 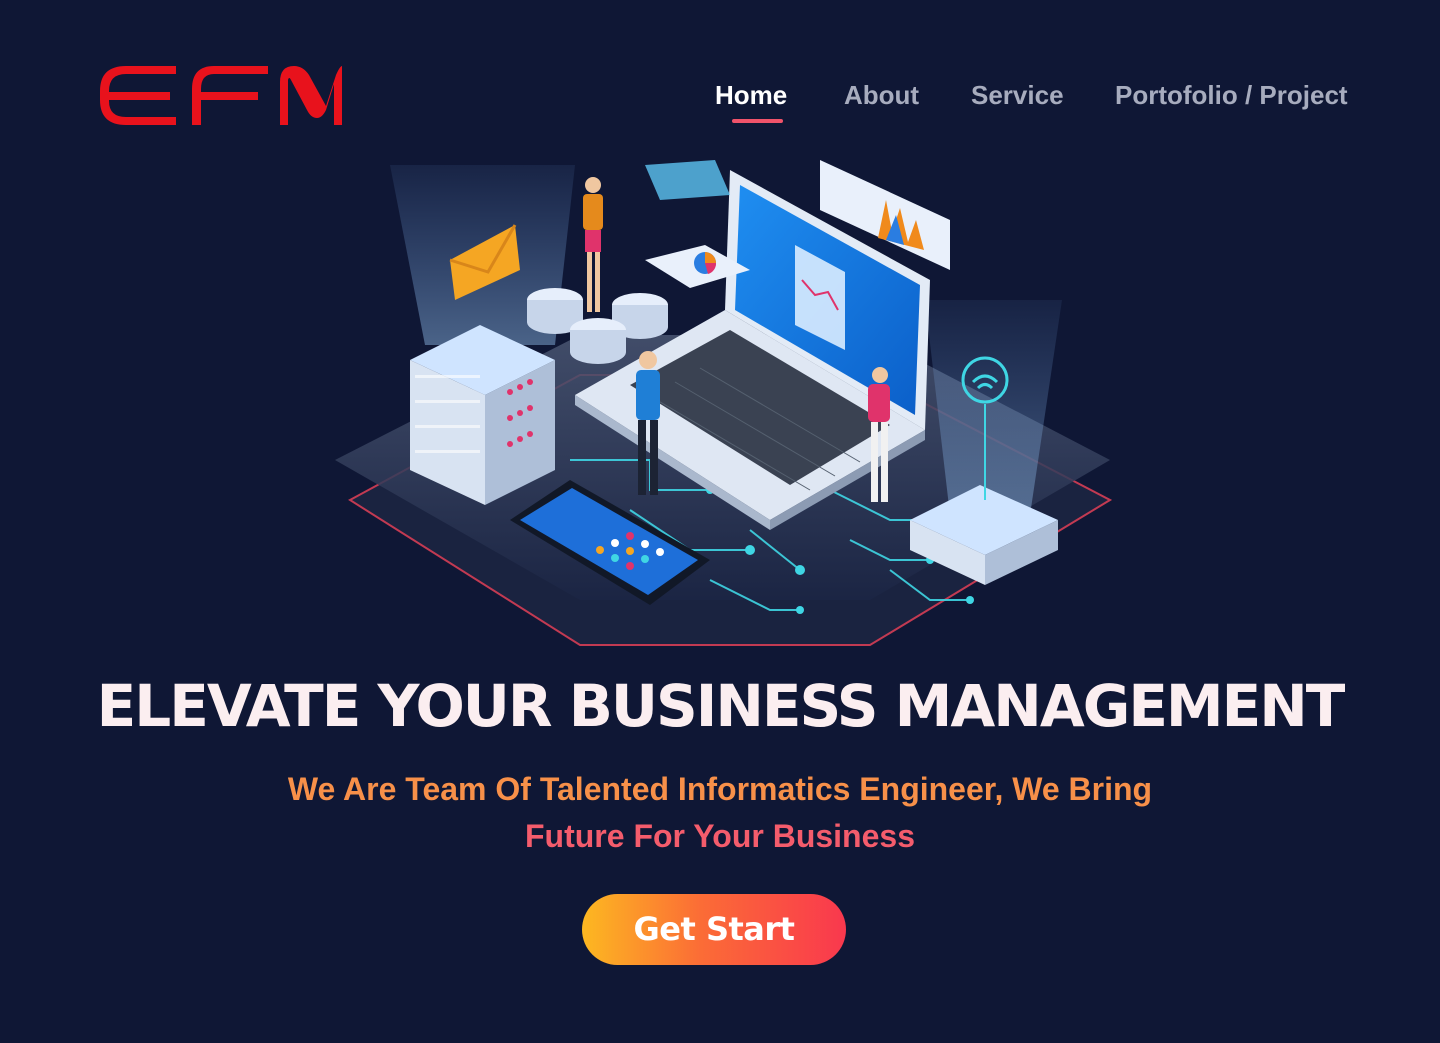 What do you see at coordinates (751, 95) in the screenshot?
I see `nav-home: Home` at bounding box center [751, 95].